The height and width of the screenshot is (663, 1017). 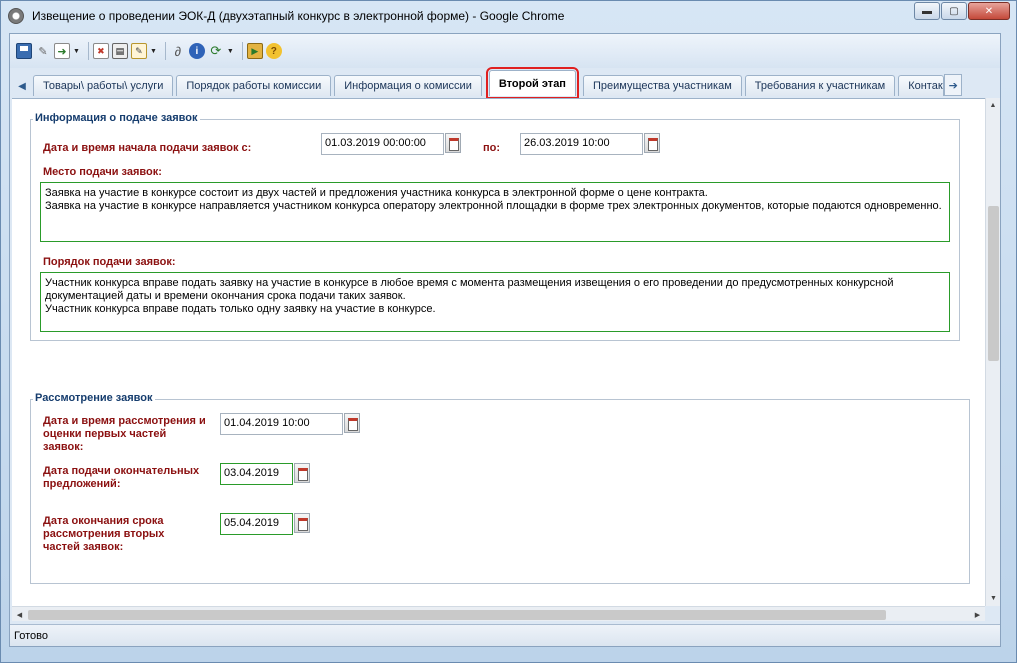 I want to click on scroll-left-icon: ◀, so click(x=19, y=614).